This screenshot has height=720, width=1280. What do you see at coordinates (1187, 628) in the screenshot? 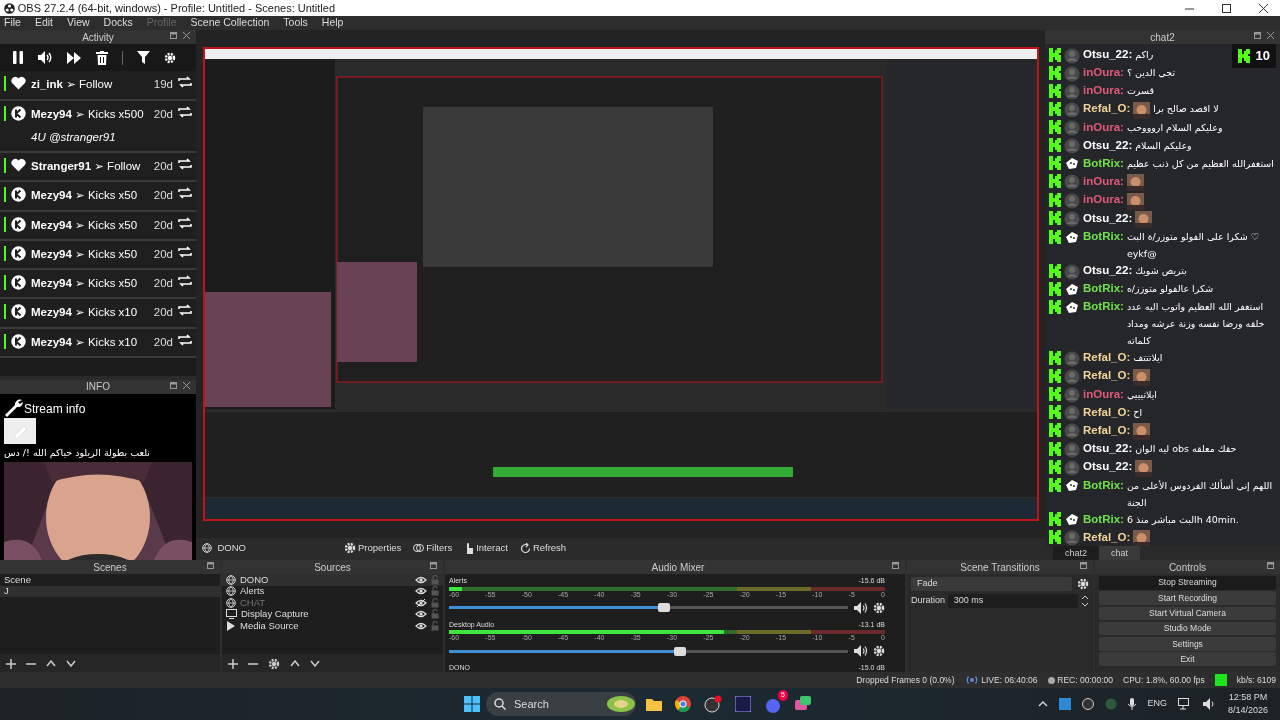
I see `control-button: Studio Mode` at bounding box center [1187, 628].